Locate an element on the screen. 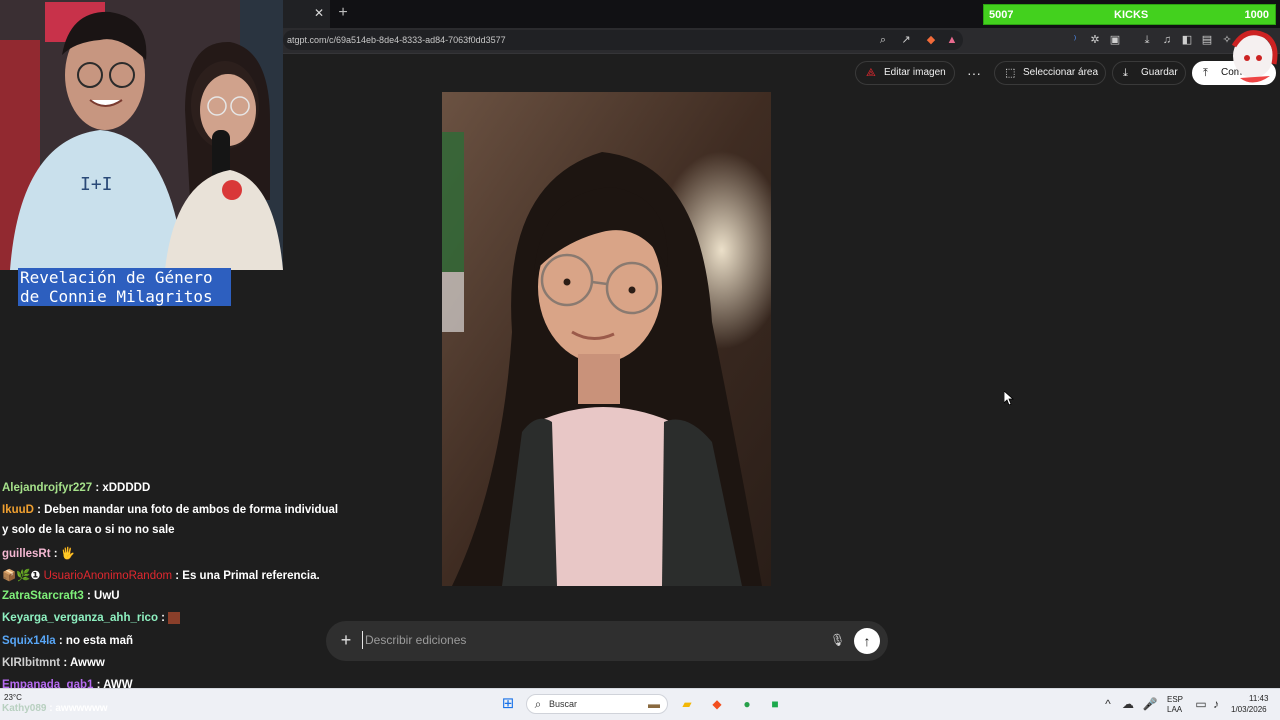 This screenshot has height=720, width=1280. select-area-button: ⬚ Seleccionar área is located at coordinates (1050, 73).